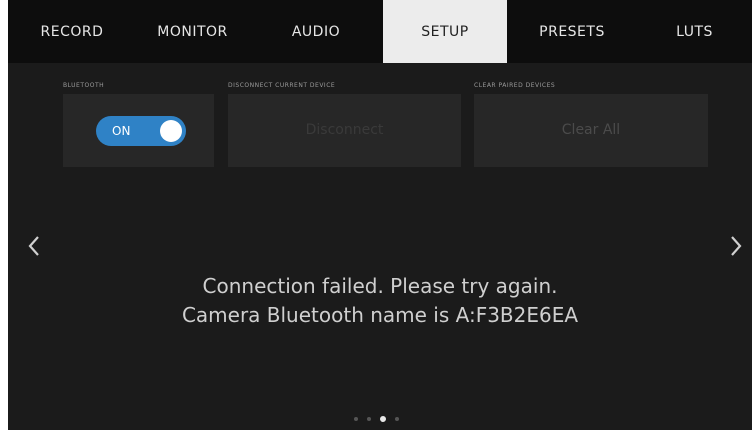 Image resolution: width=752 pixels, height=430 pixels. What do you see at coordinates (141, 131) in the screenshot?
I see `bluetooth-toggle: ON` at bounding box center [141, 131].